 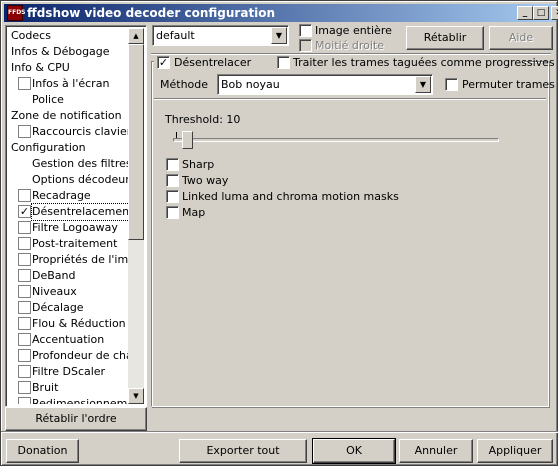 I want to click on tree-item-label: Info & CPU, so click(x=40, y=67).